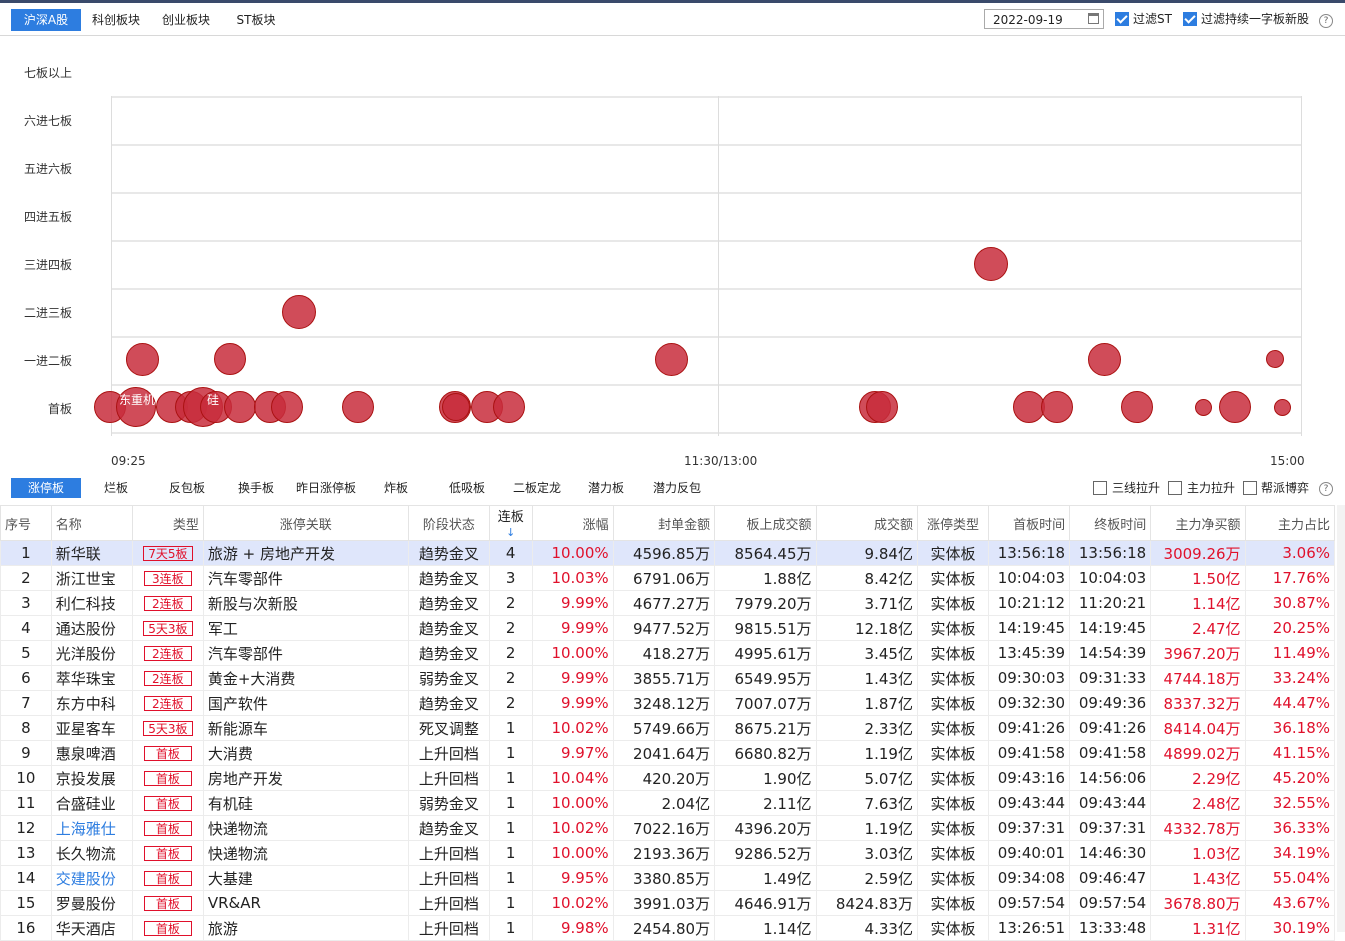  Describe the element at coordinates (866, 553) in the screenshot. I see `cell-turnover: 9.84亿` at that location.